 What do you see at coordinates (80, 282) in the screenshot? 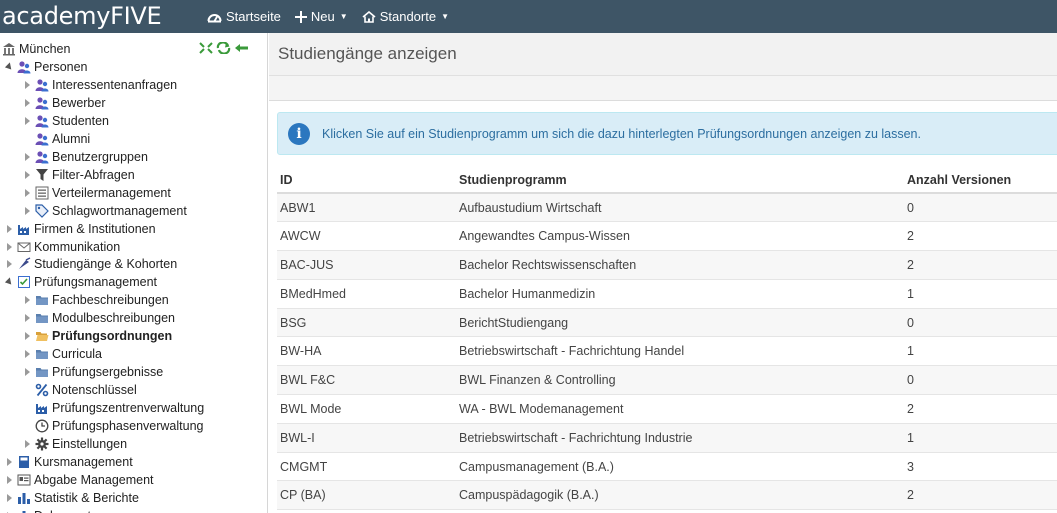
I see `sidebar-item-prüfungsmanagement: Prüfungsmanagement` at bounding box center [80, 282].